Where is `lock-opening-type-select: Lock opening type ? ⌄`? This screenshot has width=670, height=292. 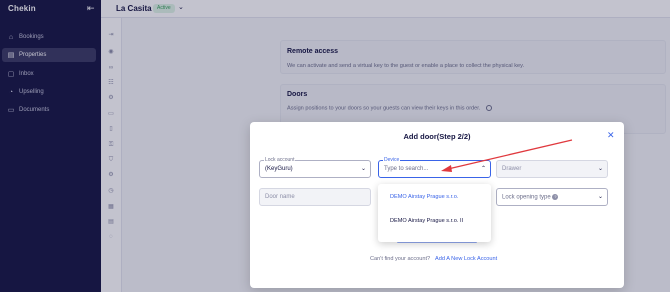
lock-opening-type-select: Lock opening type ? ⌄ is located at coordinates (552, 197).